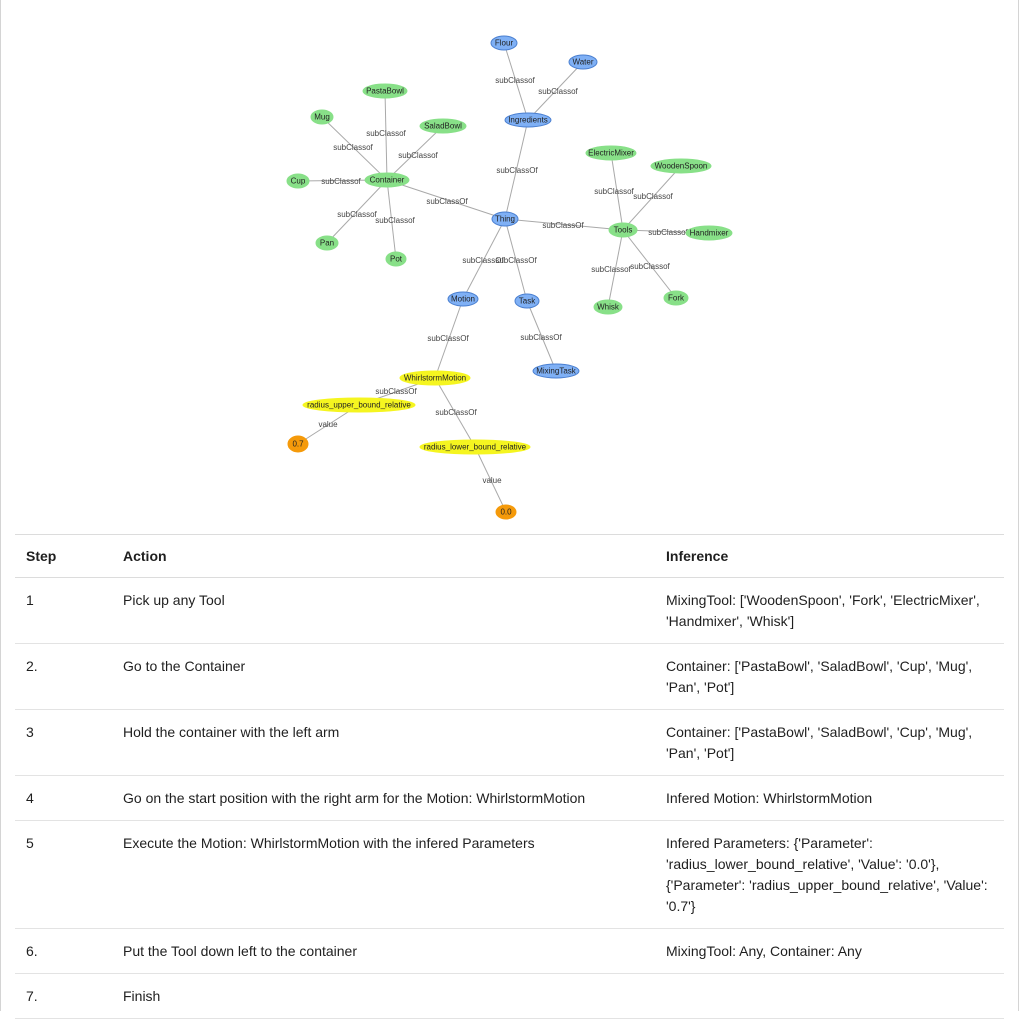  I want to click on graph-node: Flour, so click(504, 43).